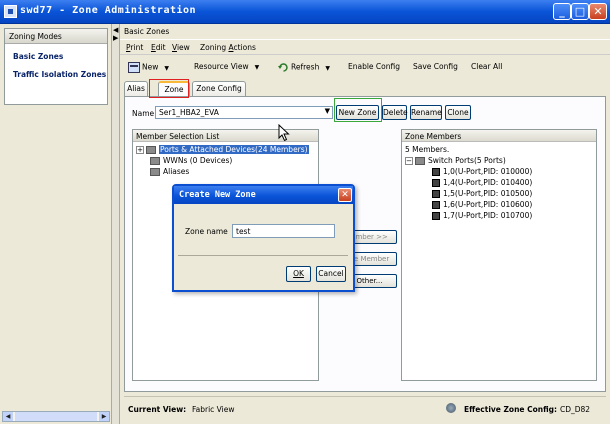  What do you see at coordinates (115, 38) in the screenshot?
I see `splitter-expand-icon: ▶` at bounding box center [115, 38].